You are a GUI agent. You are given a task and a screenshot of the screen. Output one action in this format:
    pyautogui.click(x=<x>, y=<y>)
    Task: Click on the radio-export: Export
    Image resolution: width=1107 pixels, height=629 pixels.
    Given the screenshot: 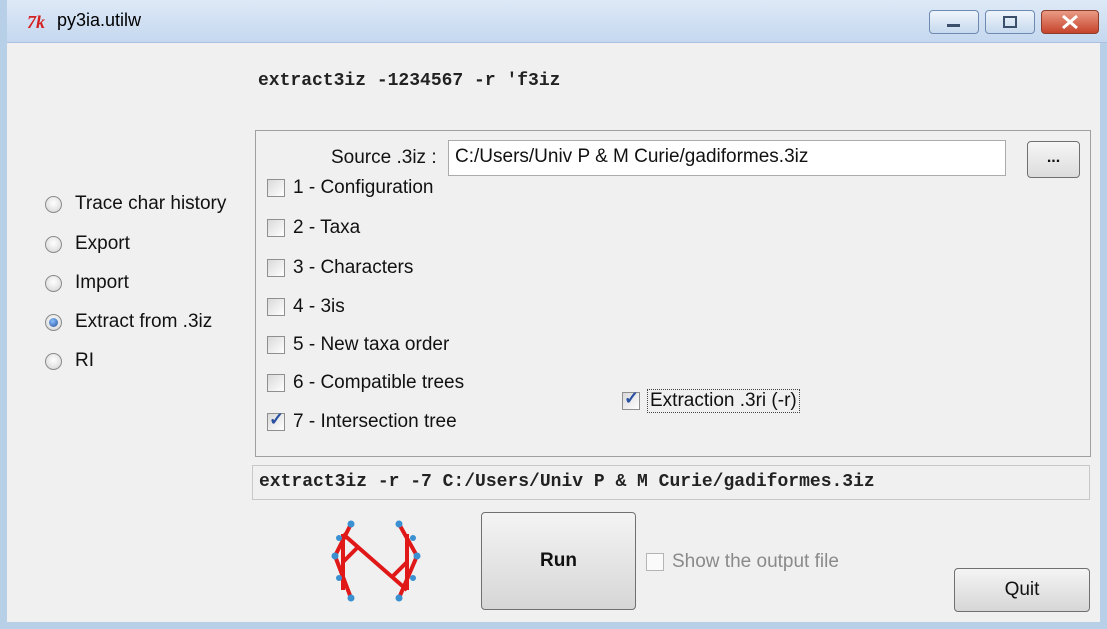 What is the action you would take?
    pyautogui.click(x=87, y=244)
    